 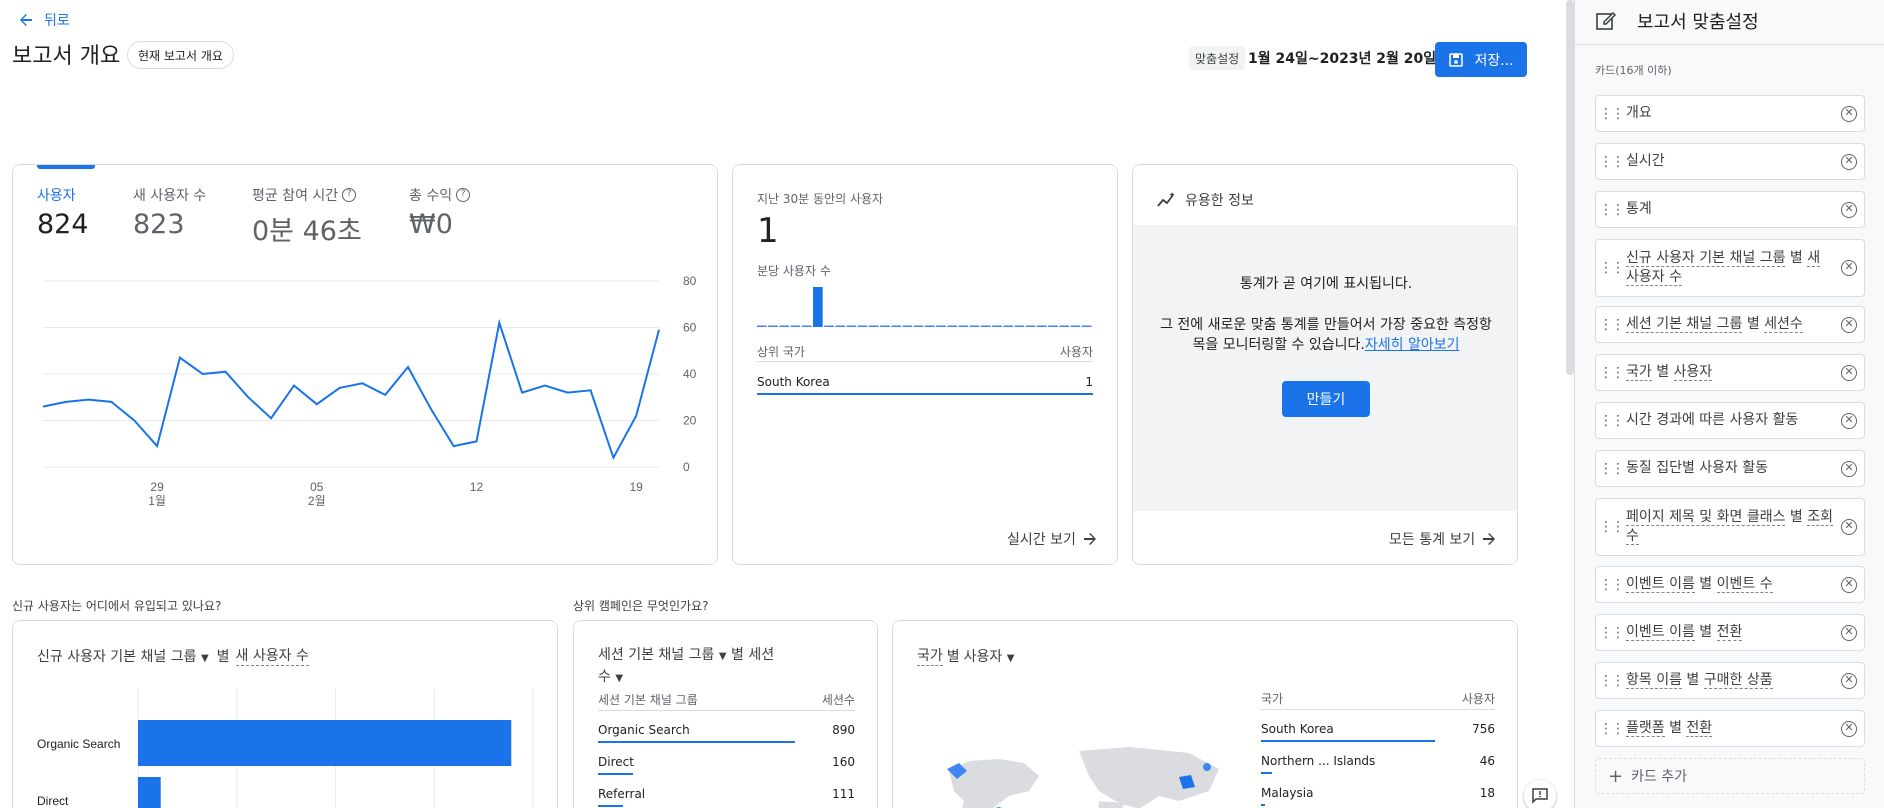 What do you see at coordinates (1489, 539) in the screenshot?
I see `arrow-forward-icon` at bounding box center [1489, 539].